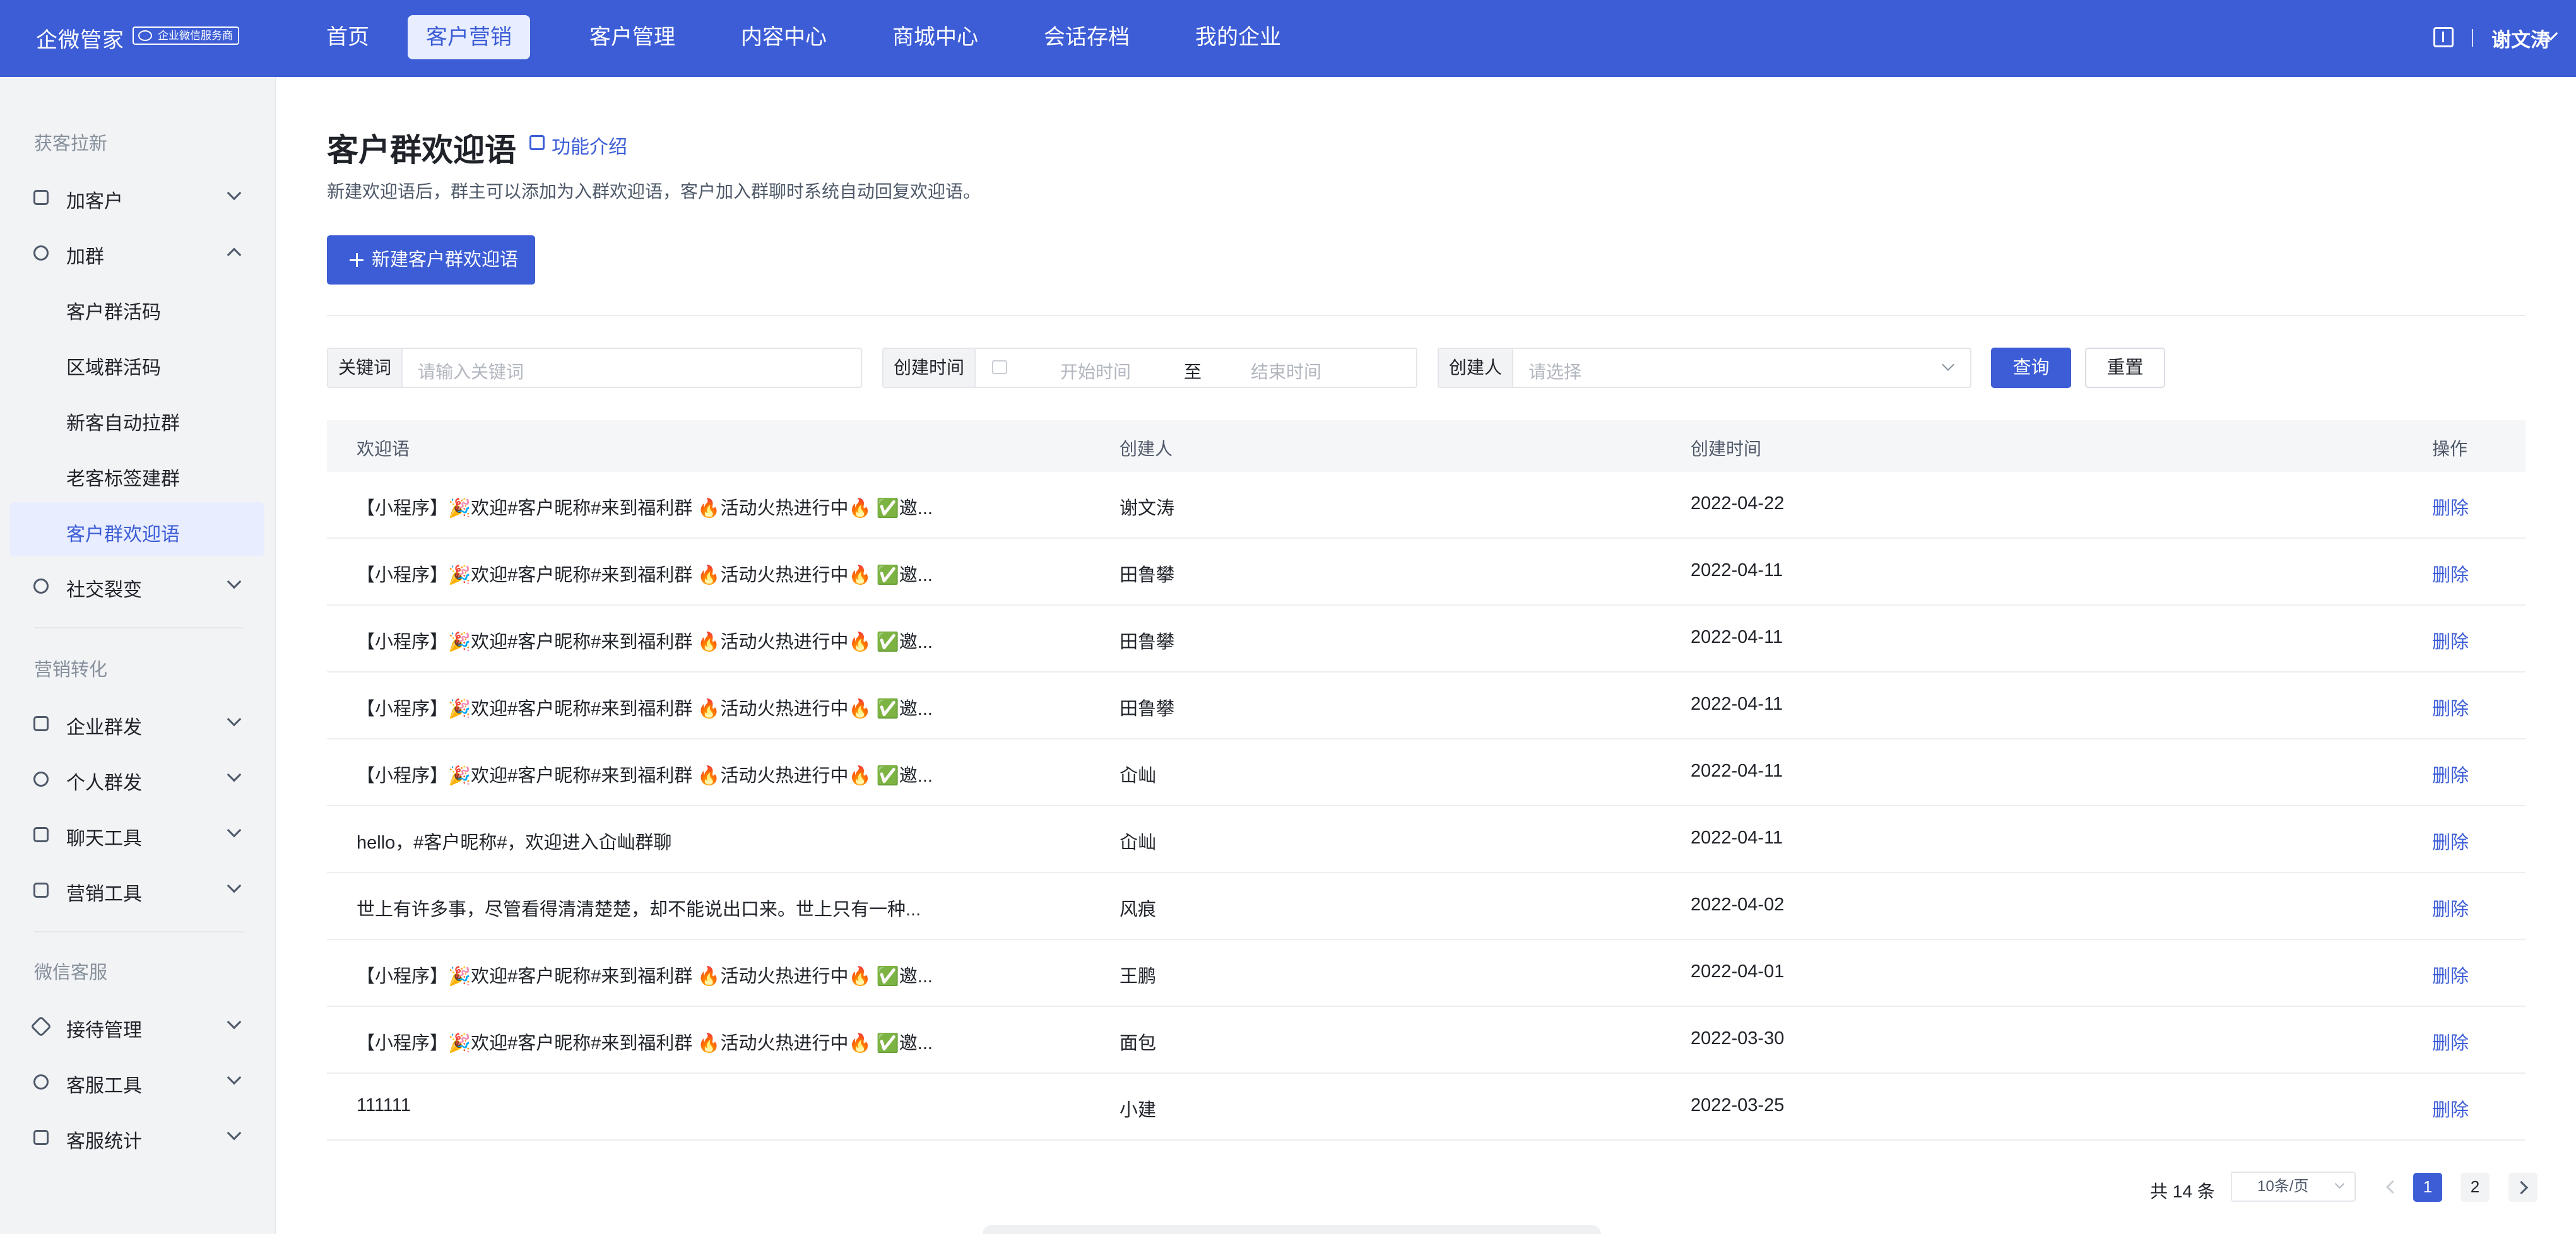 This screenshot has height=1234, width=2576. Describe the element at coordinates (1146, 449) in the screenshot. I see `column-header-creator: 创建人` at that location.